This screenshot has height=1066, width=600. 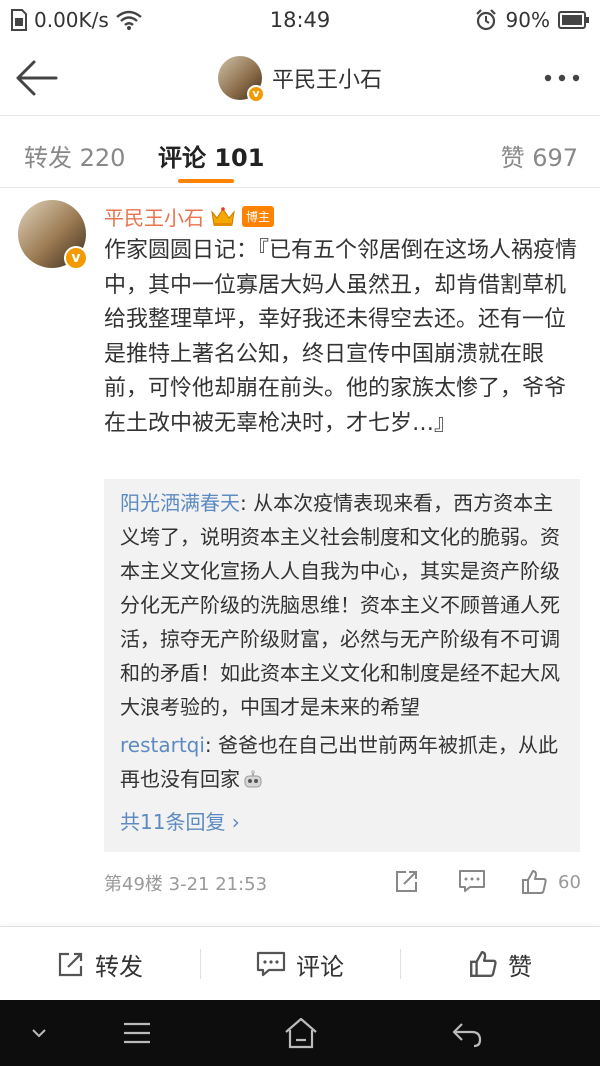 I want to click on system-nav-bar, so click(x=300, y=1033).